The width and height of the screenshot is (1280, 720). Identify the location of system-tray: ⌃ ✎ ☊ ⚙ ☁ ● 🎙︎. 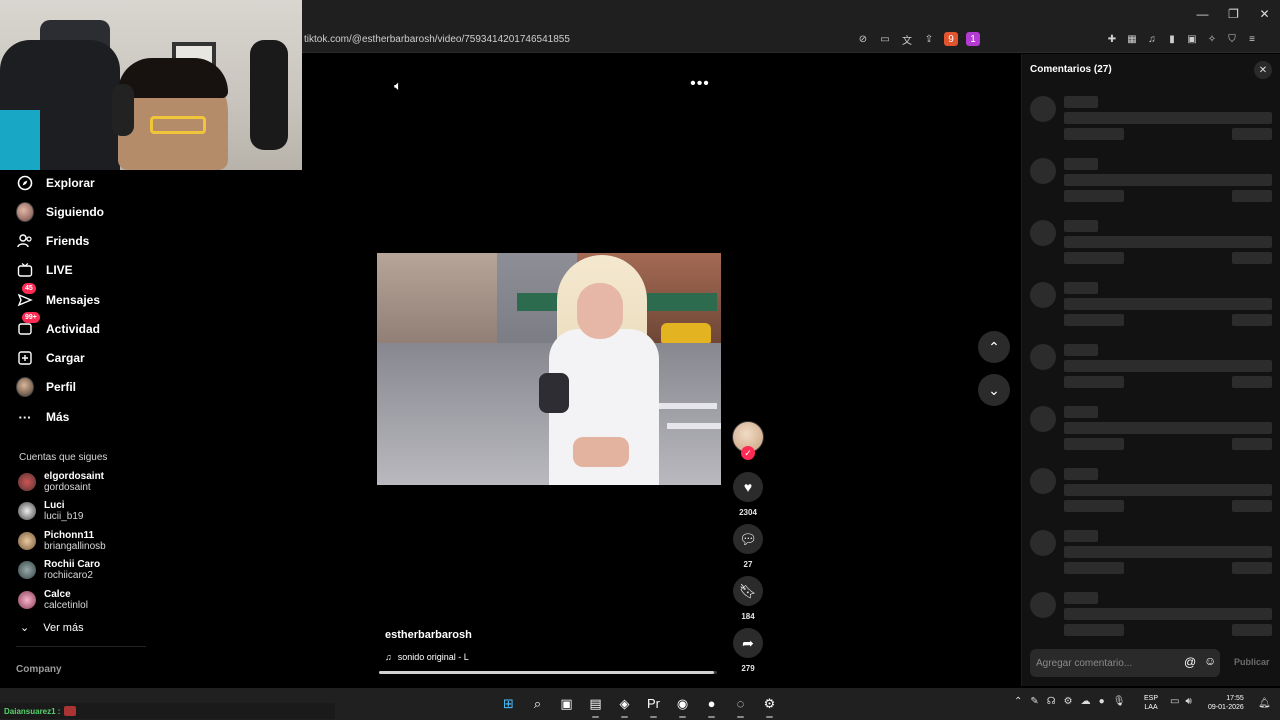
(1069, 701).